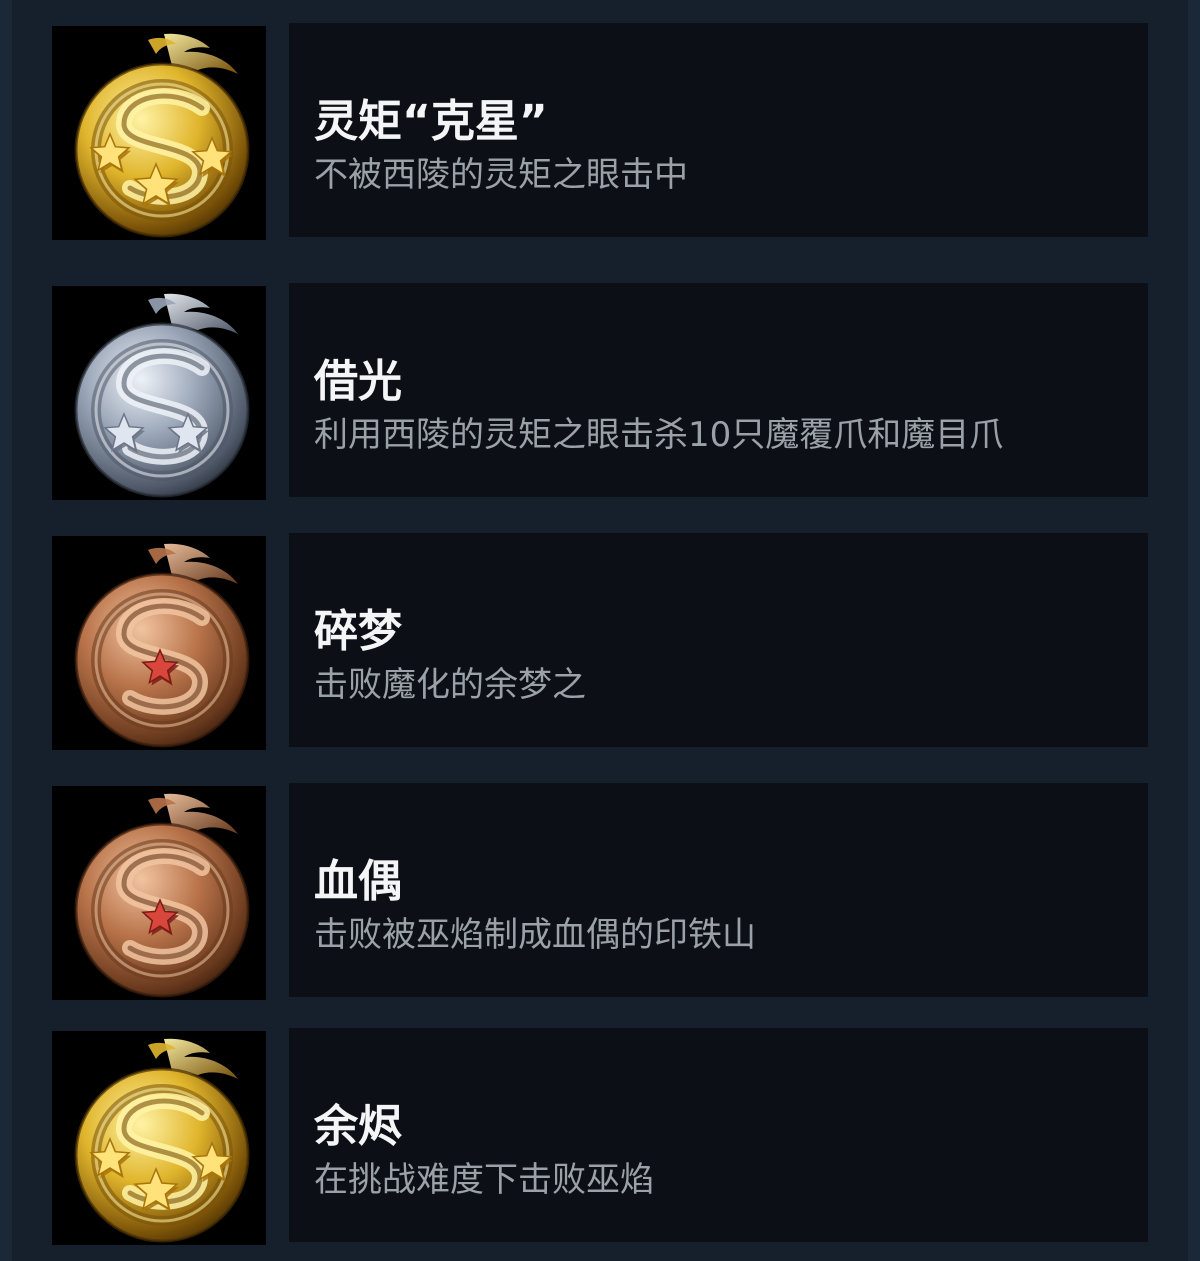 This screenshot has width=1200, height=1261. I want to click on achievement-description: 在挑战难度下击败巫焰, so click(484, 1180).